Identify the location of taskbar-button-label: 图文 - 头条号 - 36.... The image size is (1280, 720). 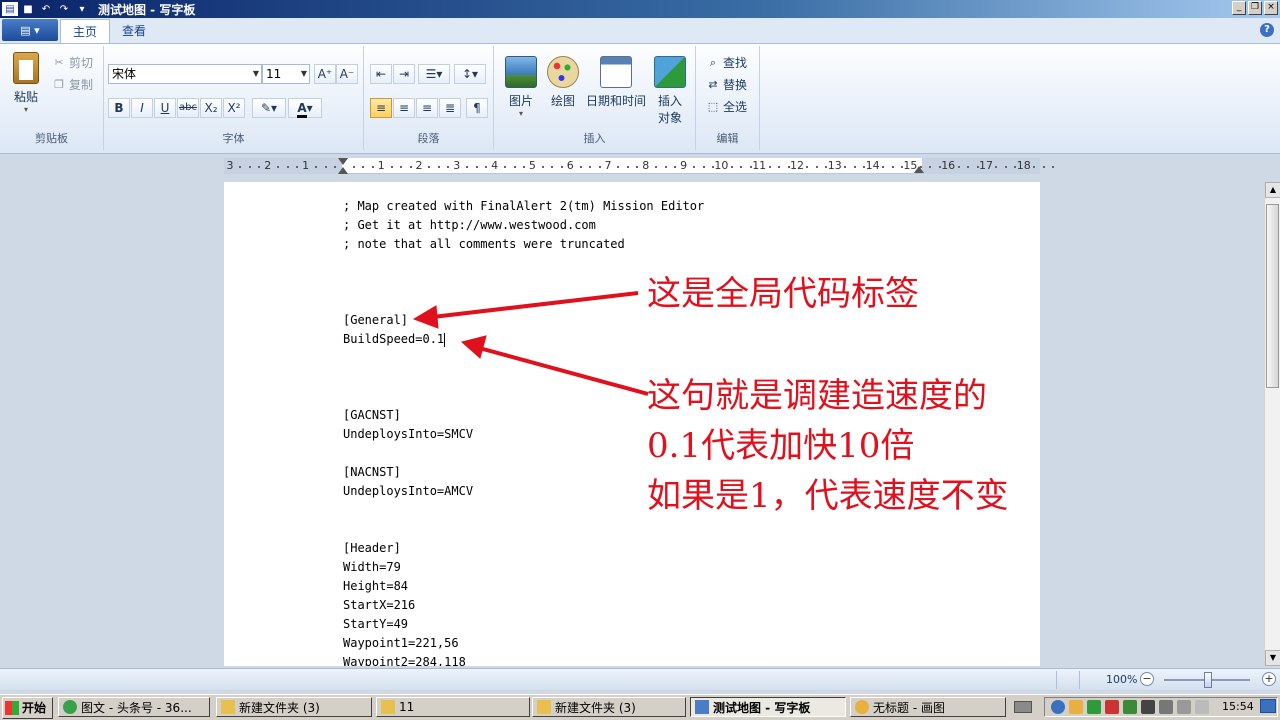
(136, 707).